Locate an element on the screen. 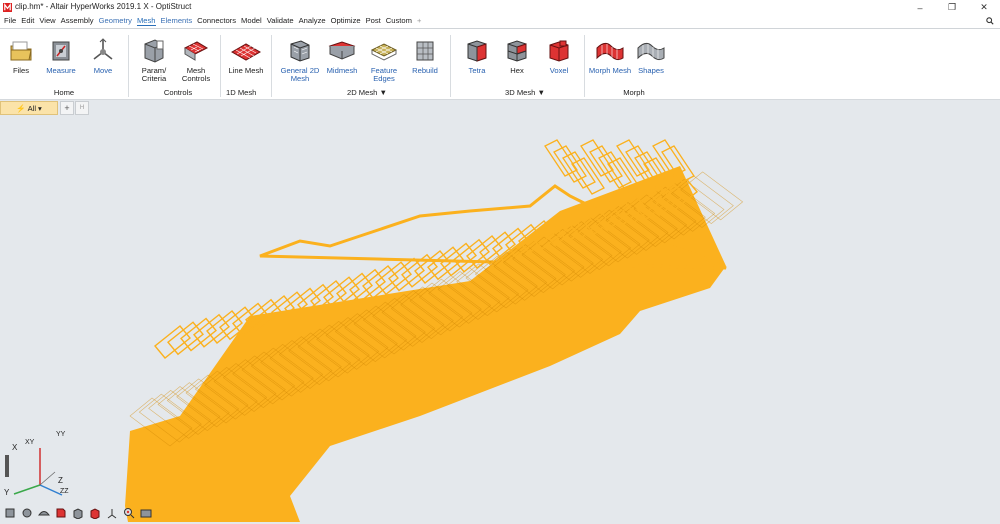 The image size is (1000, 524). hex-label: Hex is located at coordinates (517, 70).